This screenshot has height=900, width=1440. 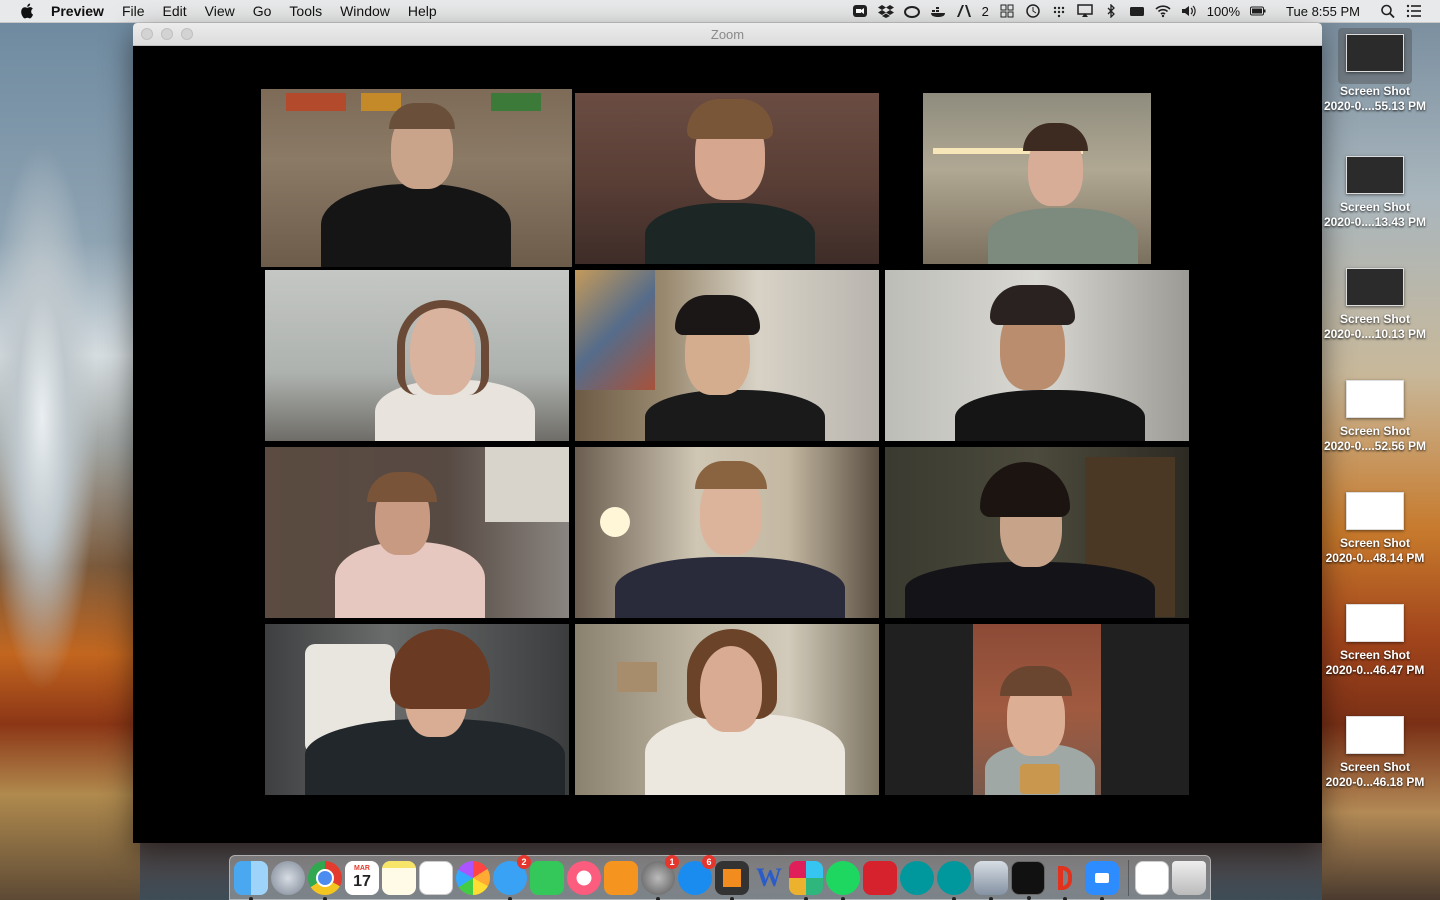 I want to click on word-icon: W, so click(x=769, y=878).